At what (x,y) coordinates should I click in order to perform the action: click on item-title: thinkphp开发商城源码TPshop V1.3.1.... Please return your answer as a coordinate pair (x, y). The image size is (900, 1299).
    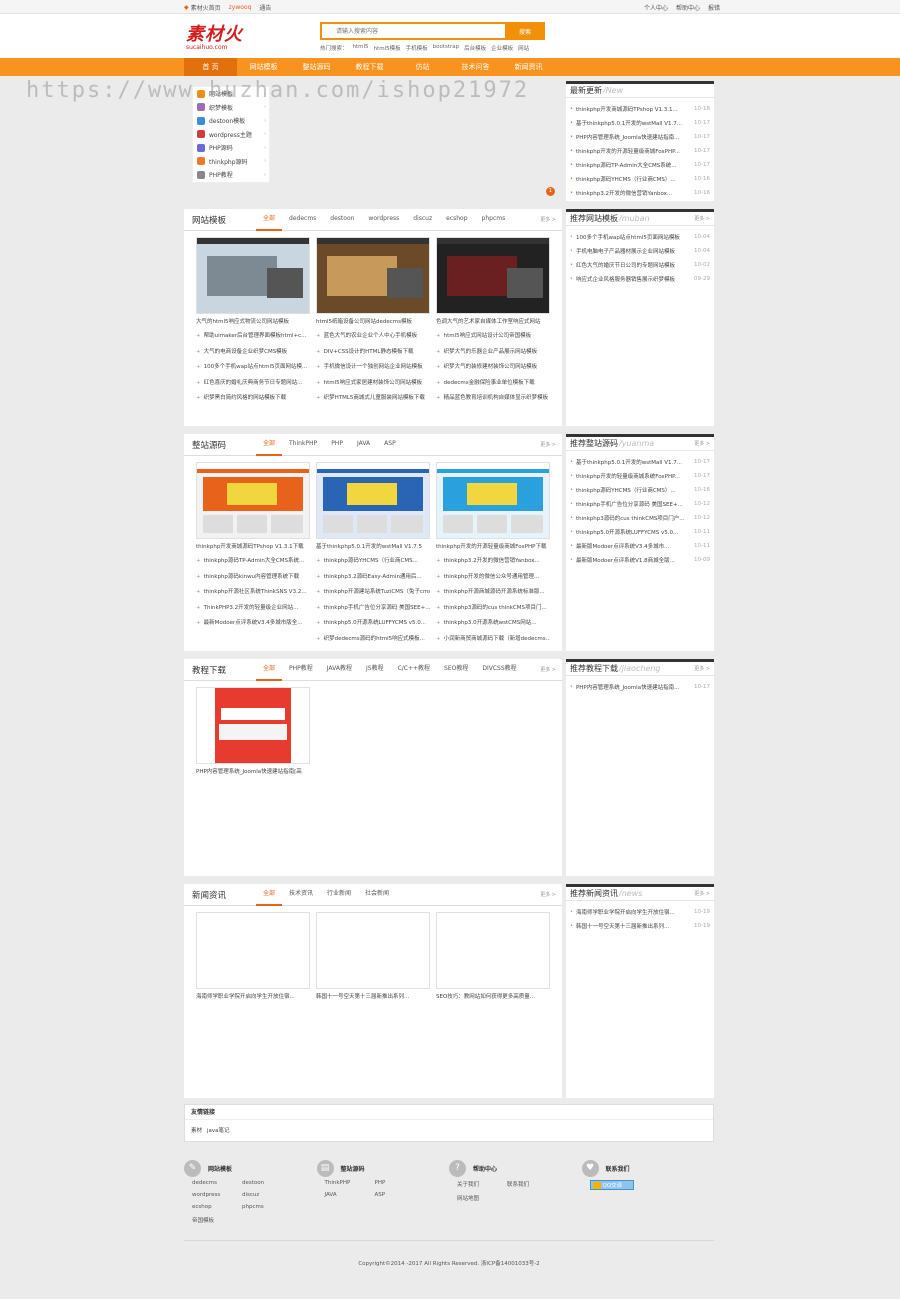
    Looking at the image, I should click on (633, 109).